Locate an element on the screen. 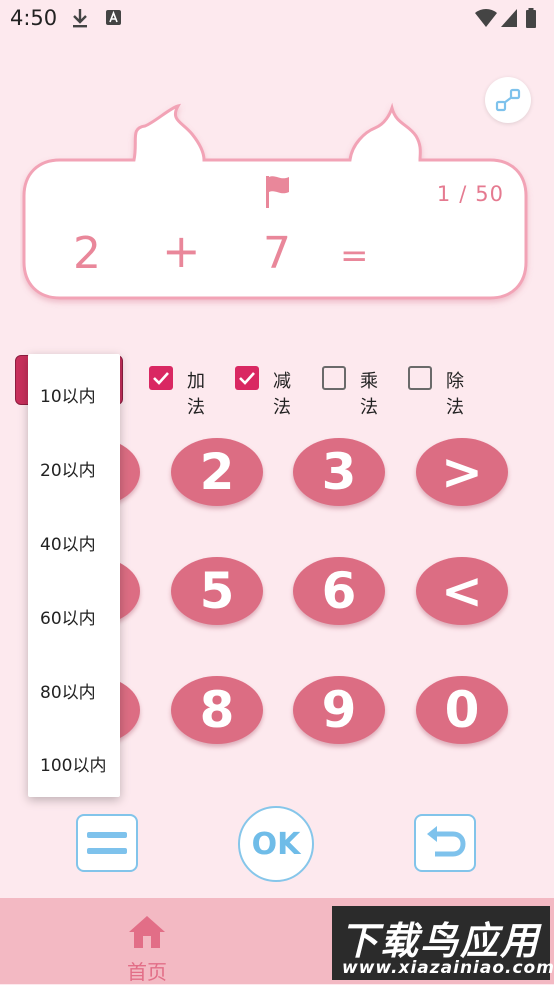 The height and width of the screenshot is (985, 554). range-option-60: 60以内 is located at coordinates (68, 616).